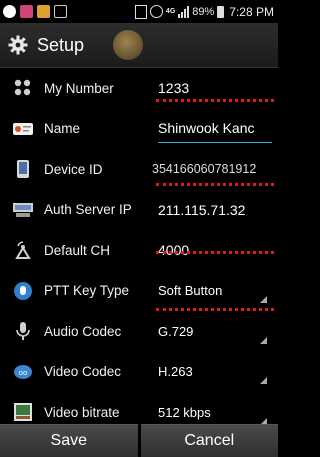 This screenshot has height=457, width=320. Describe the element at coordinates (33, 11) in the screenshot. I see `notification-icons` at that location.